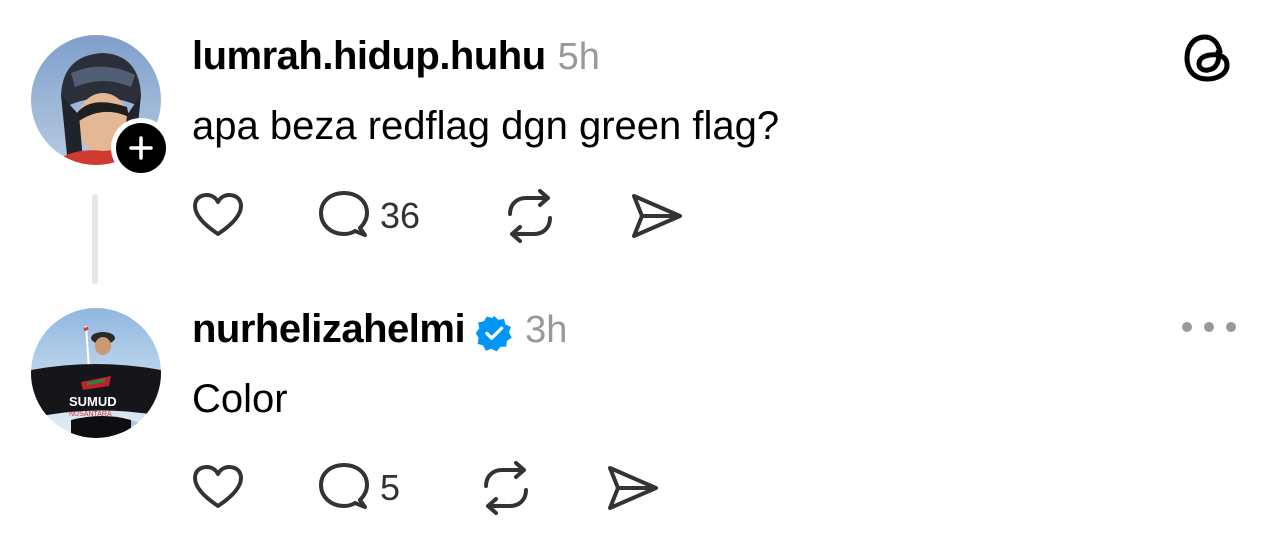 The height and width of the screenshot is (552, 1280). I want to click on post-text: Color, so click(240, 399).